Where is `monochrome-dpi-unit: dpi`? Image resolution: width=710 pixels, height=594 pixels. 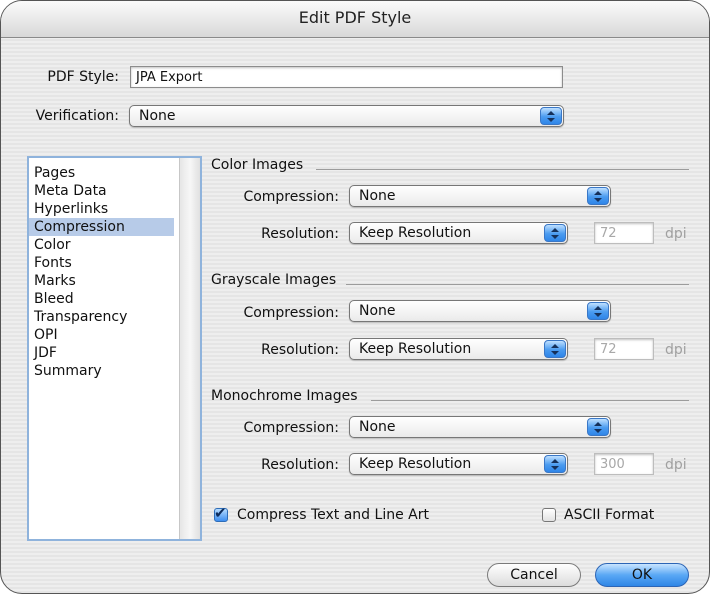
monochrome-dpi-unit: dpi is located at coordinates (676, 465).